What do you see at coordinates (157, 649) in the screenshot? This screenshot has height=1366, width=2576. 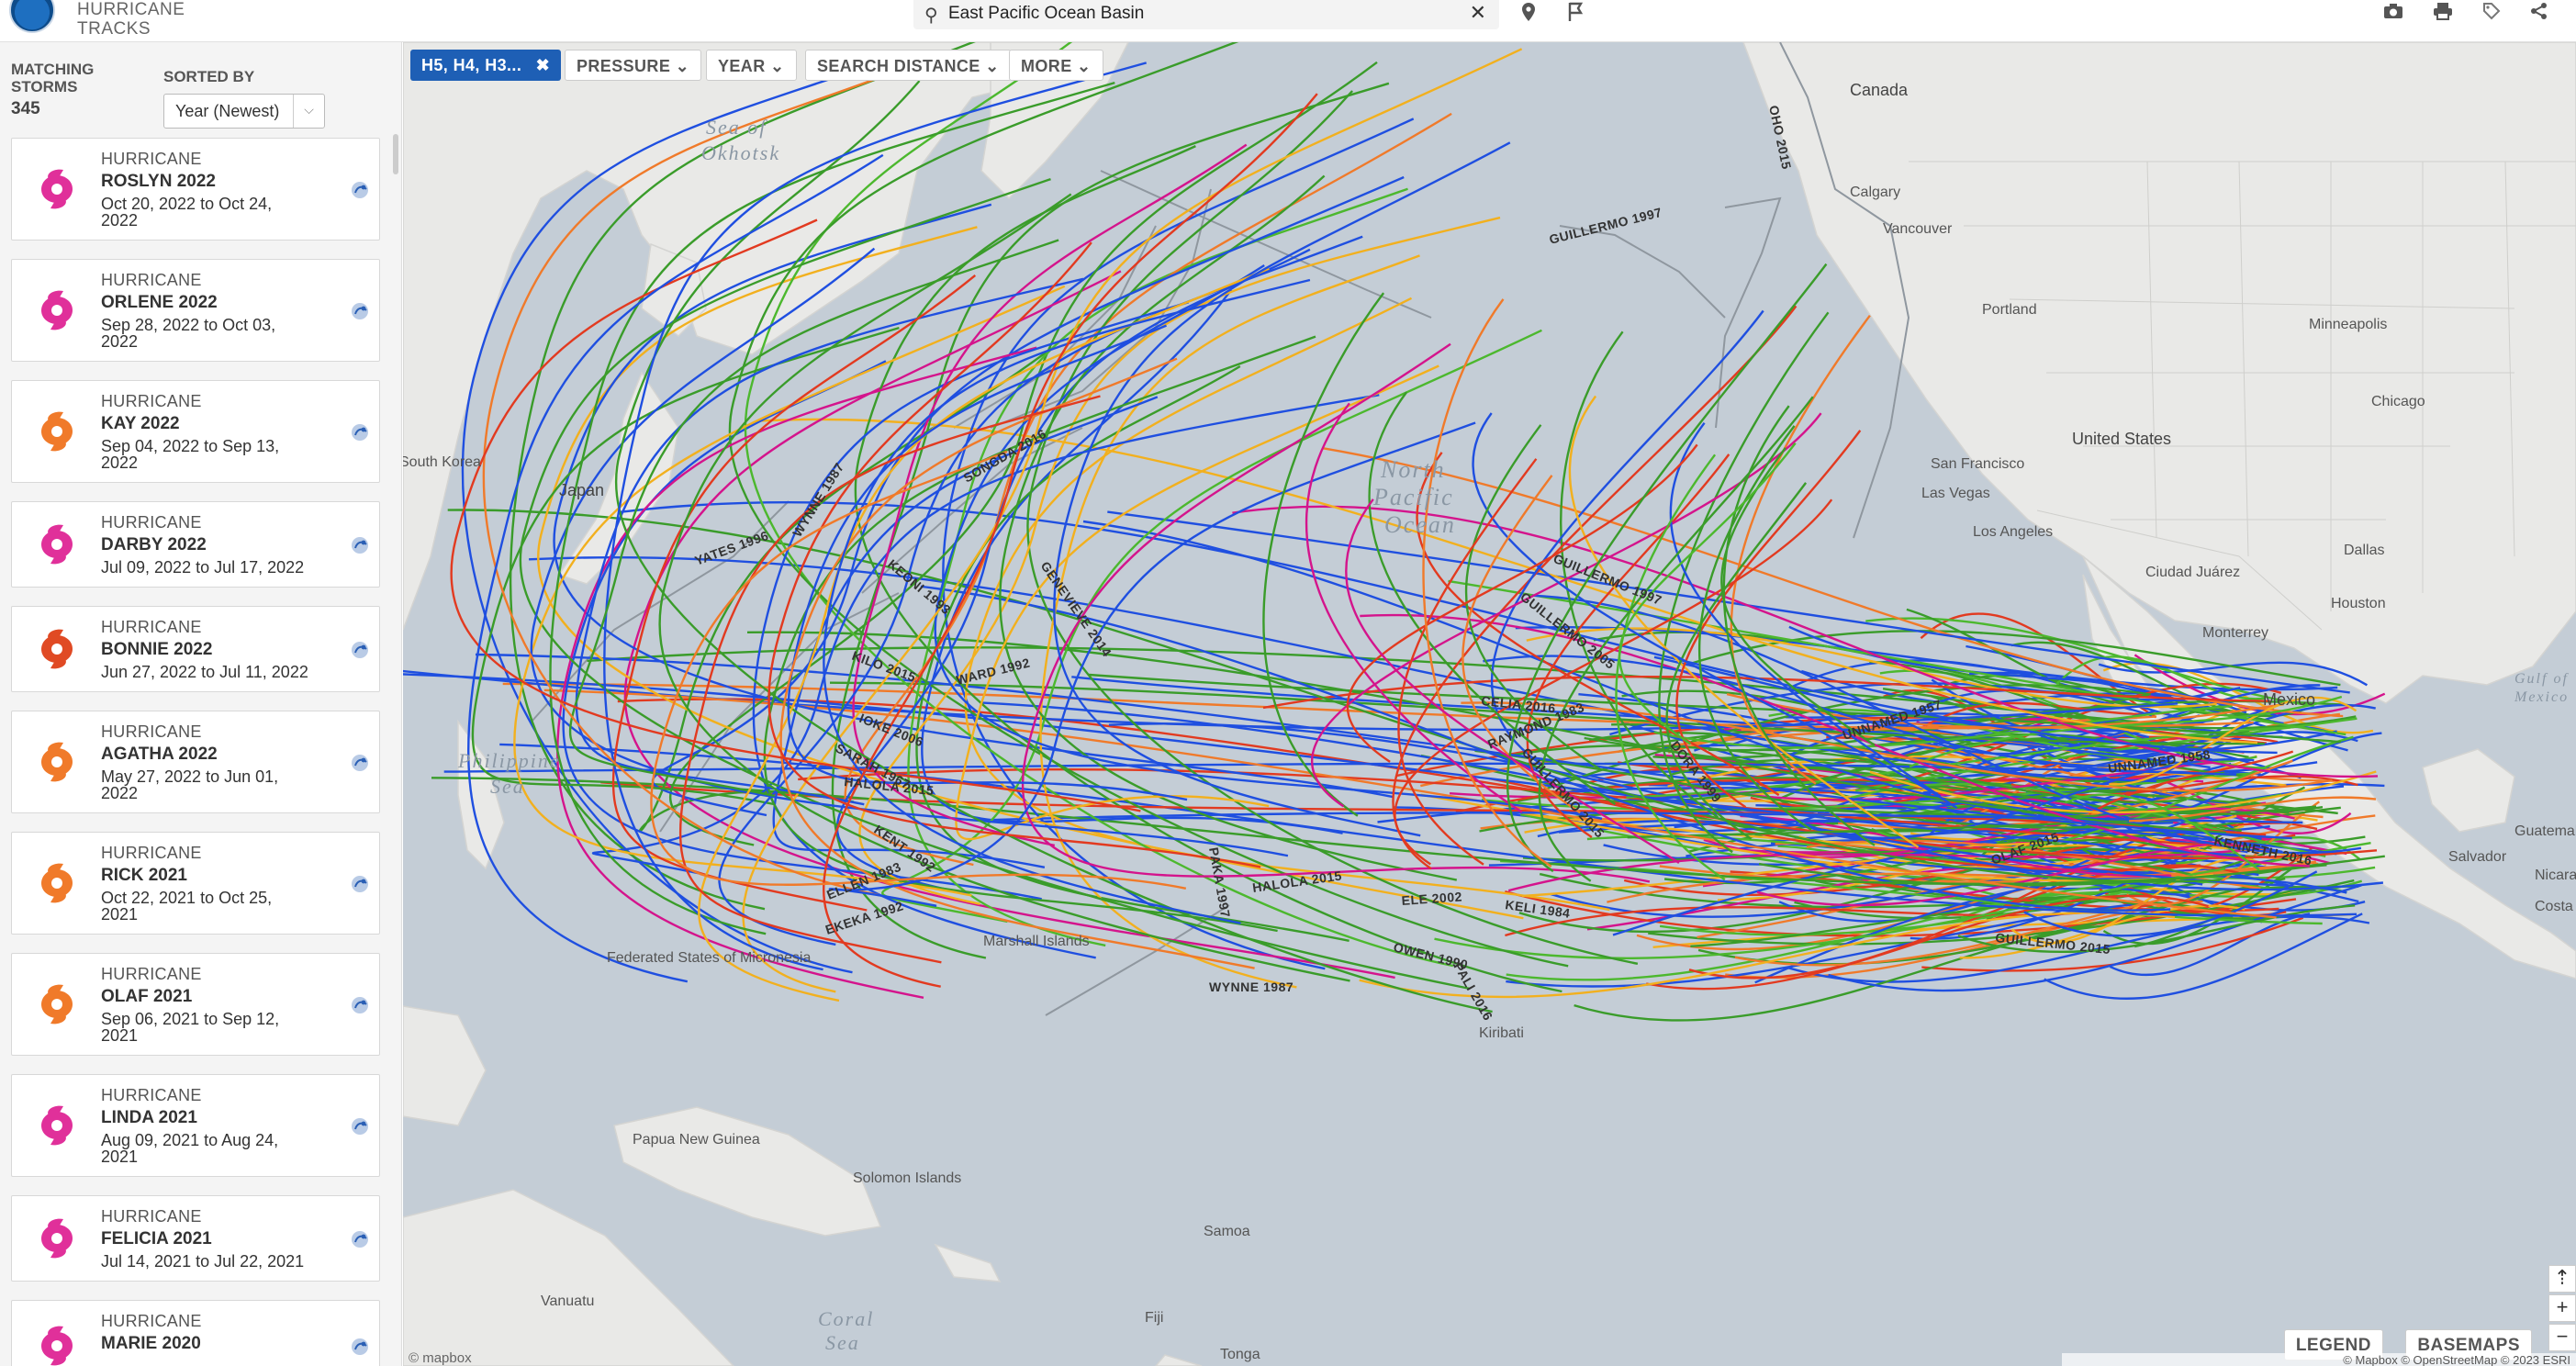 I see `storm-name: BONNIE 2022` at bounding box center [157, 649].